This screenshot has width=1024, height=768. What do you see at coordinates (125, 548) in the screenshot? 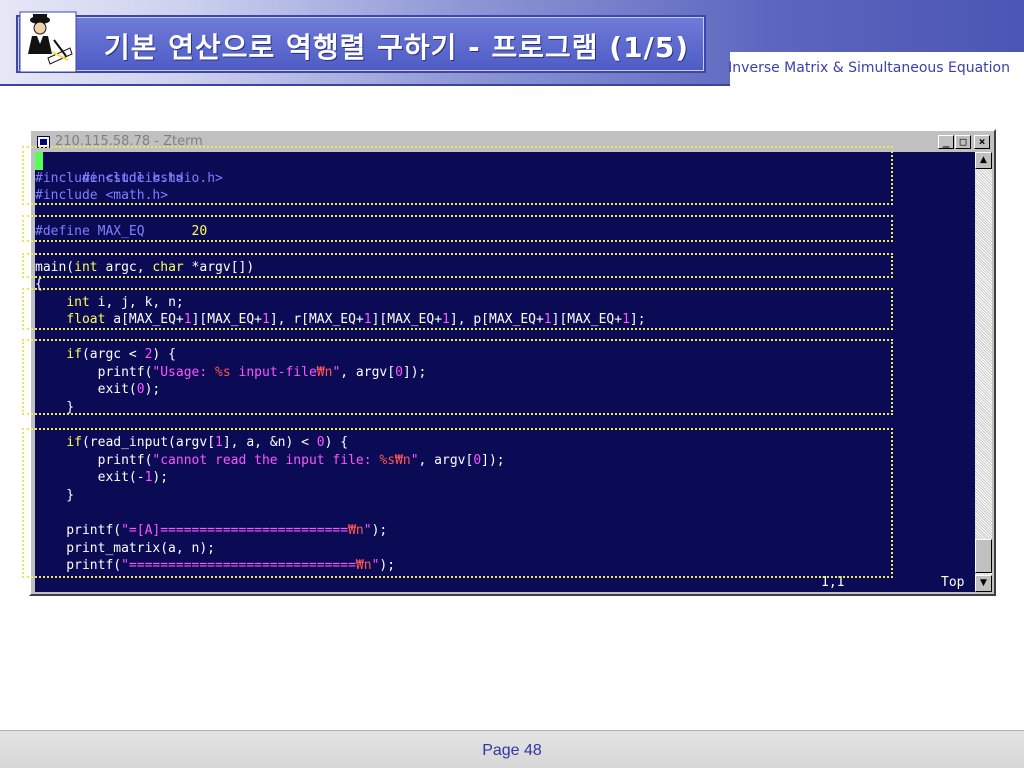
I see `code-line-23: print_matrix(a, n);` at bounding box center [125, 548].